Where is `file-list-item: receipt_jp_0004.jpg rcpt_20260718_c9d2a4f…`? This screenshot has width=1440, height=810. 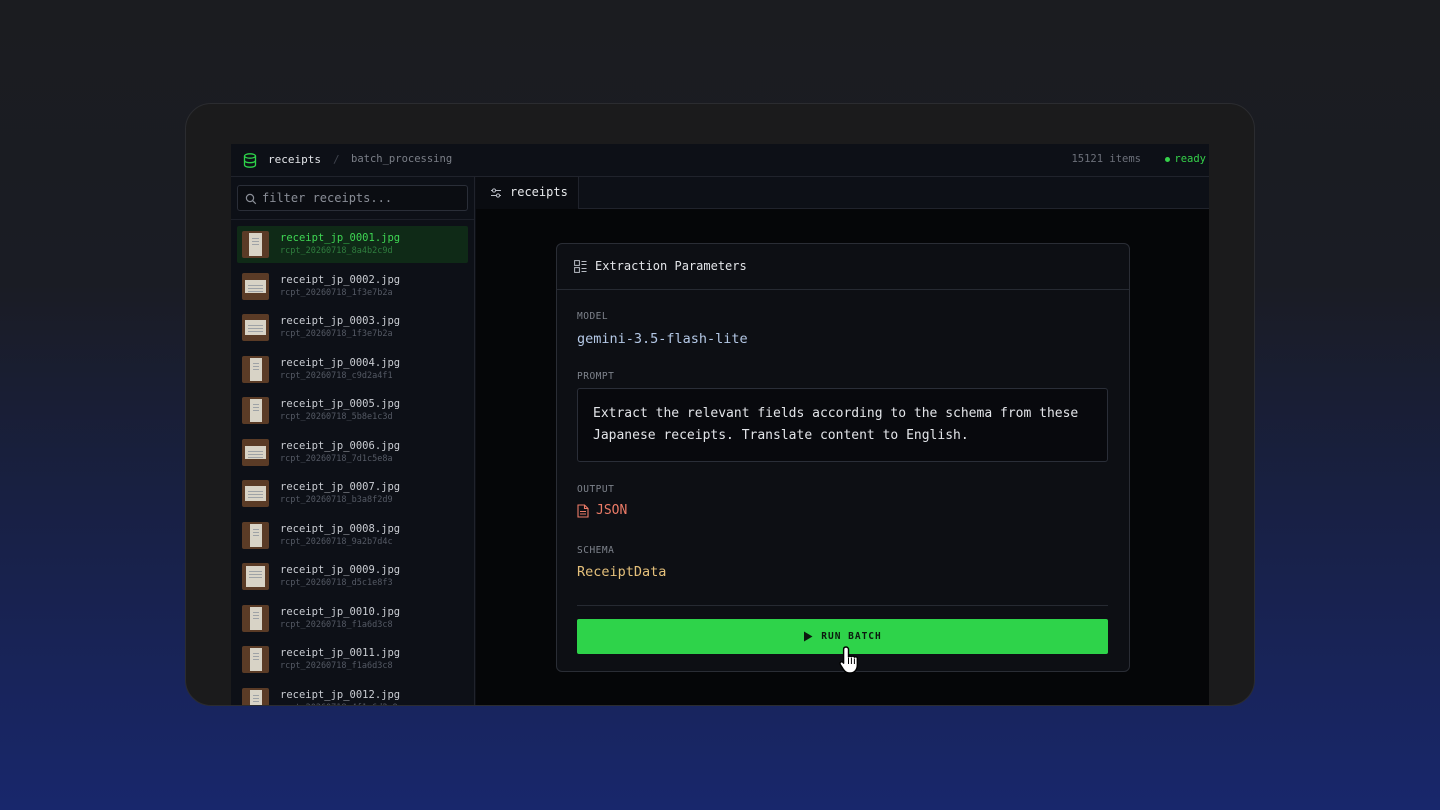 file-list-item: receipt_jp_0004.jpg rcpt_20260718_c9d2a4f… is located at coordinates (352, 369).